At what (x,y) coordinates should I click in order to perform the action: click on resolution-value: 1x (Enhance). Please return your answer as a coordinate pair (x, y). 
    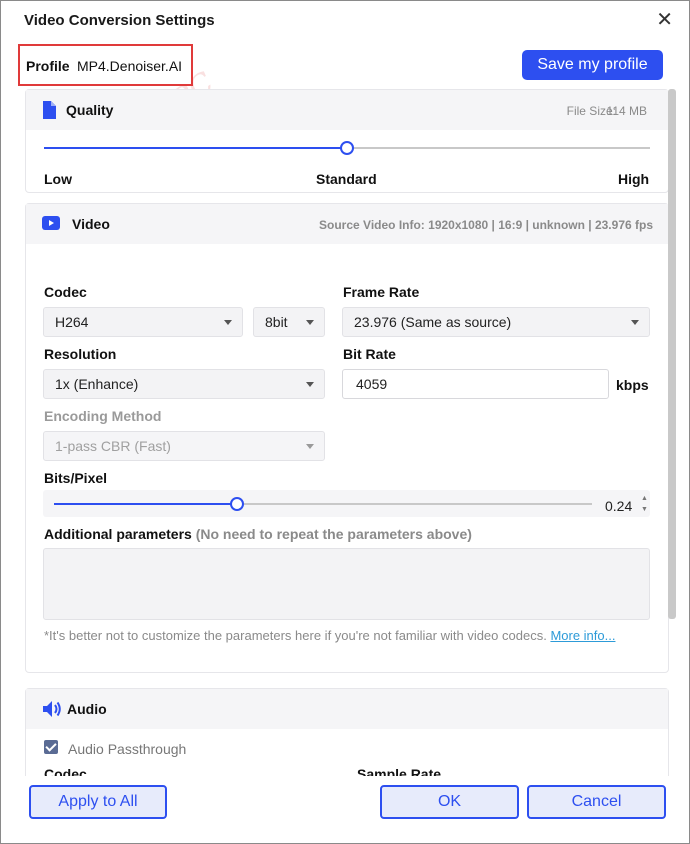
    Looking at the image, I should click on (97, 384).